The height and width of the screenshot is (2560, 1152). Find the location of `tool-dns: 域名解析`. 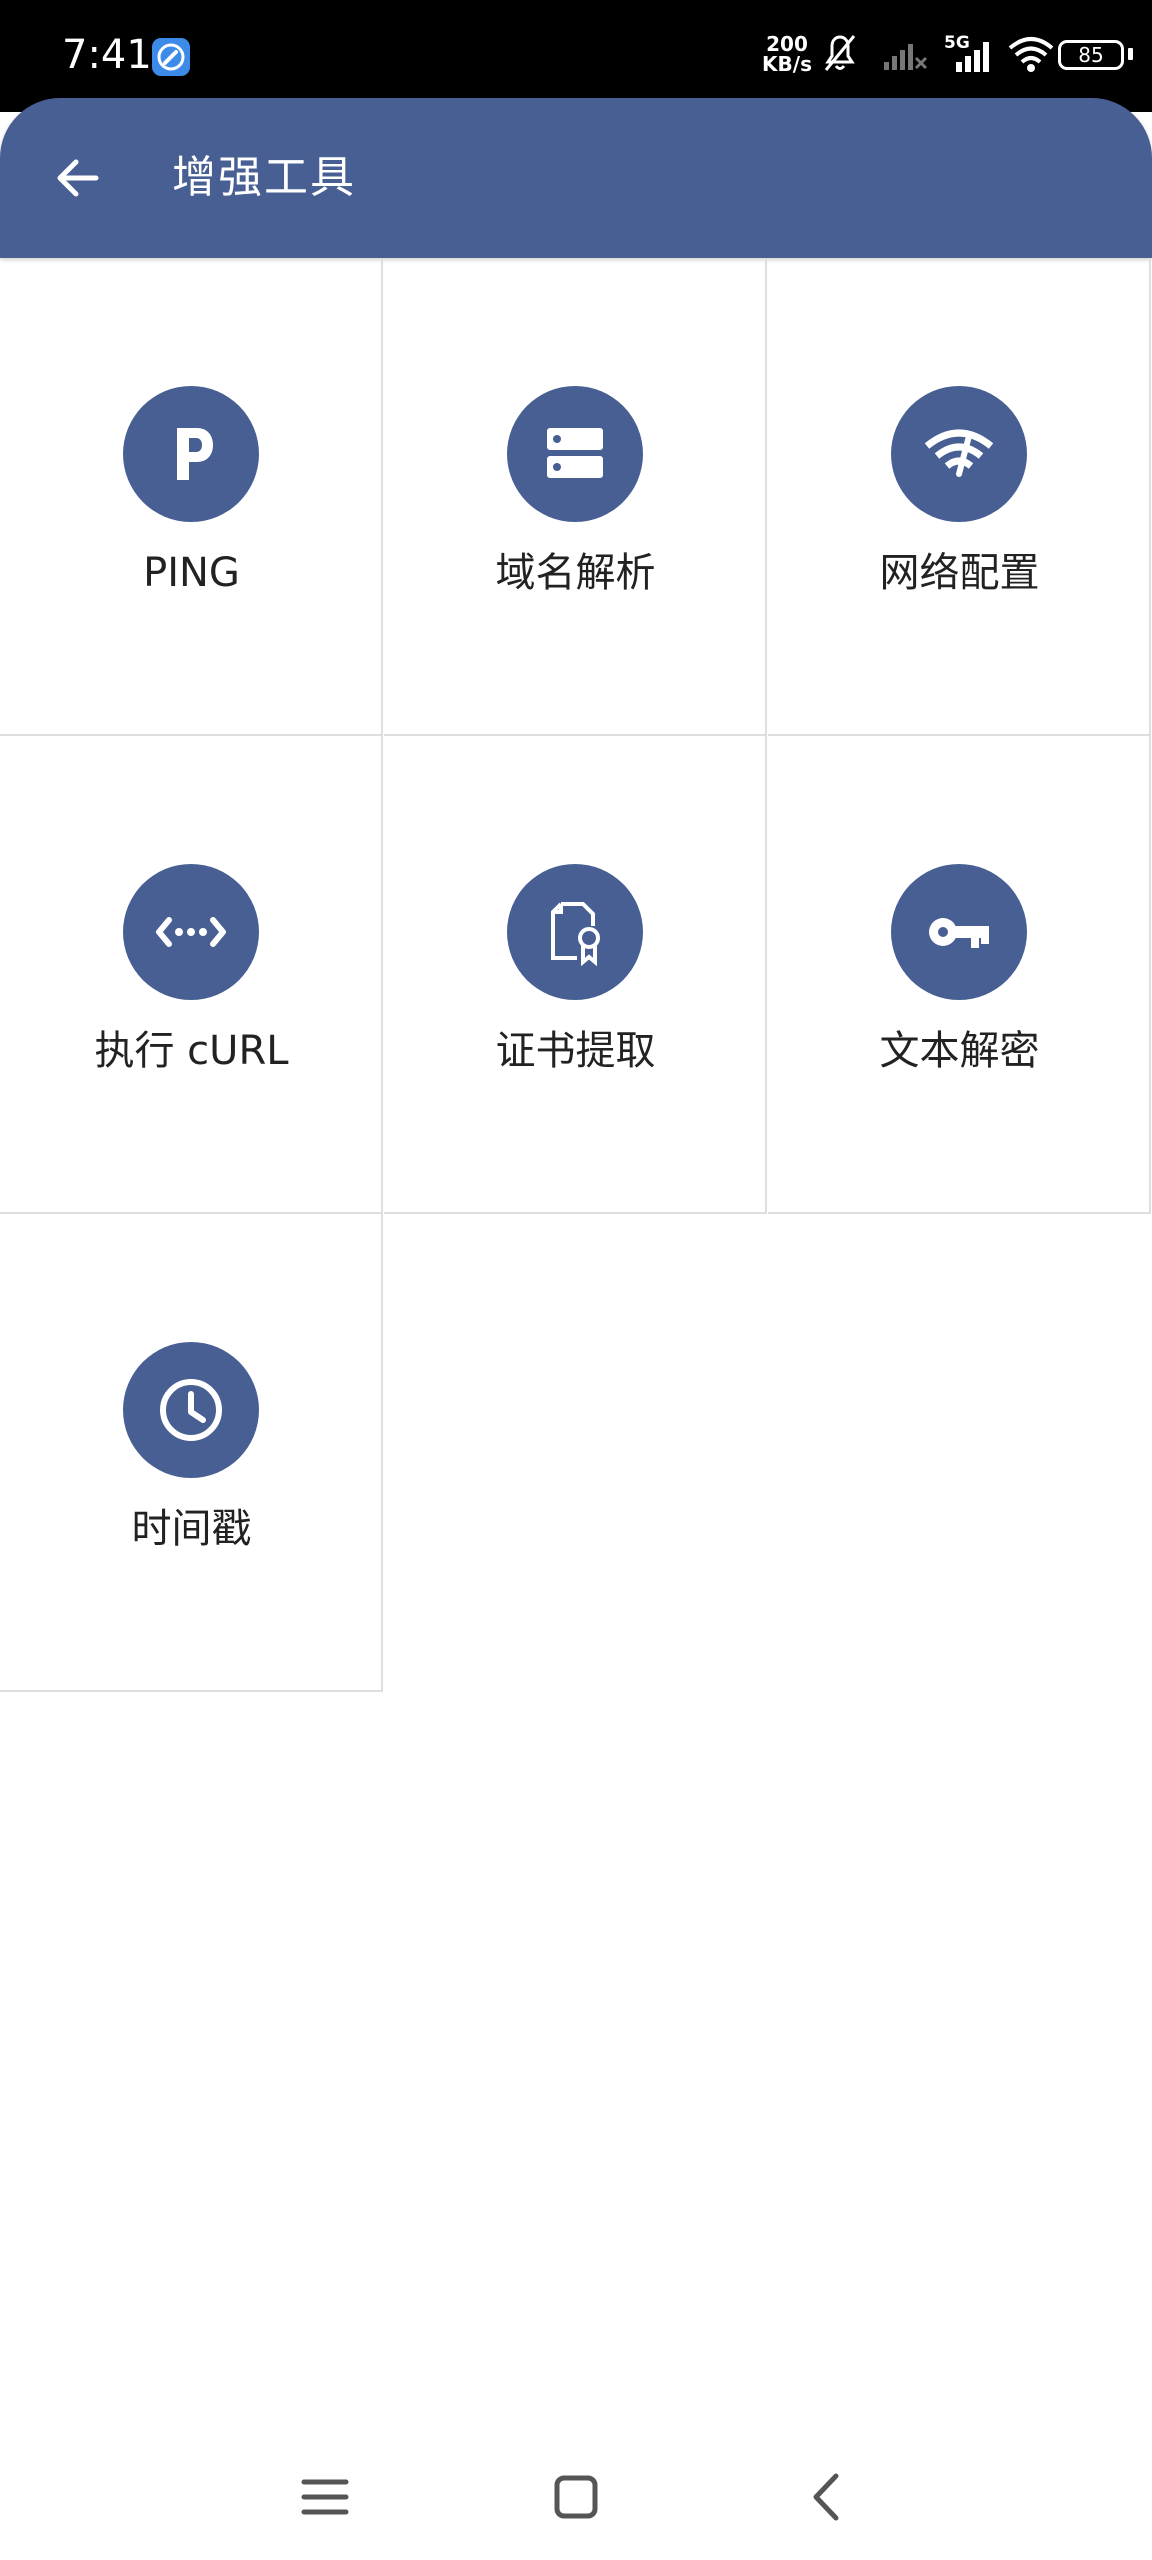

tool-dns: 域名解析 is located at coordinates (575, 497).